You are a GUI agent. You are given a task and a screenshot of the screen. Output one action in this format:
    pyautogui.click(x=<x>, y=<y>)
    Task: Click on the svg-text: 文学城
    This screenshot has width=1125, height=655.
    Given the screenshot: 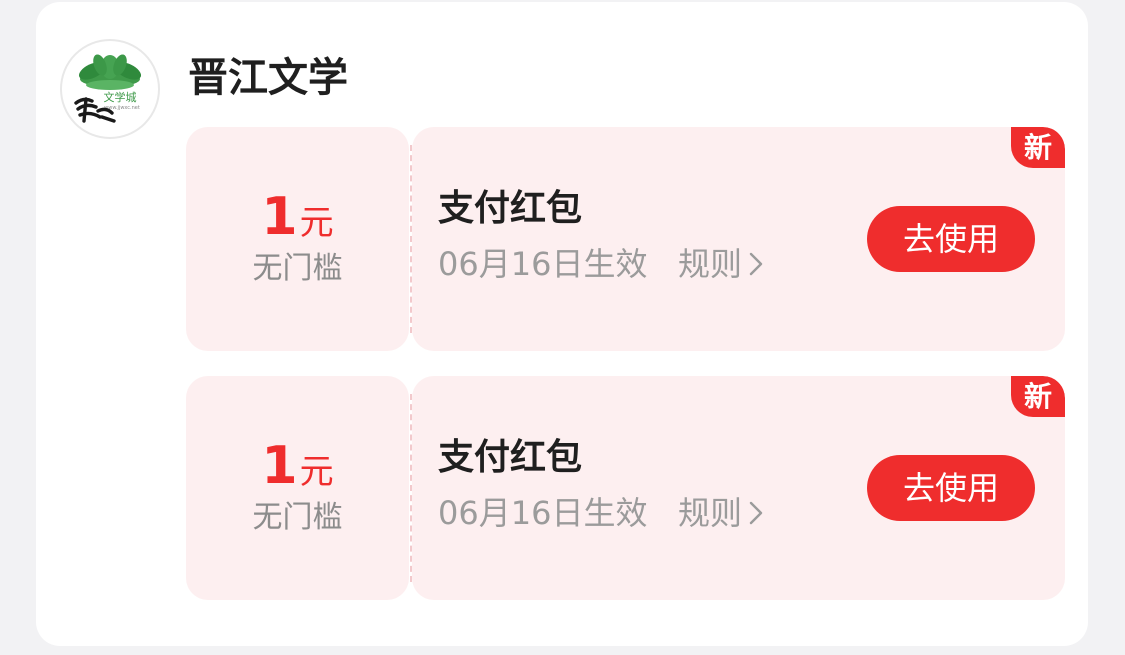 What is the action you would take?
    pyautogui.click(x=120, y=97)
    